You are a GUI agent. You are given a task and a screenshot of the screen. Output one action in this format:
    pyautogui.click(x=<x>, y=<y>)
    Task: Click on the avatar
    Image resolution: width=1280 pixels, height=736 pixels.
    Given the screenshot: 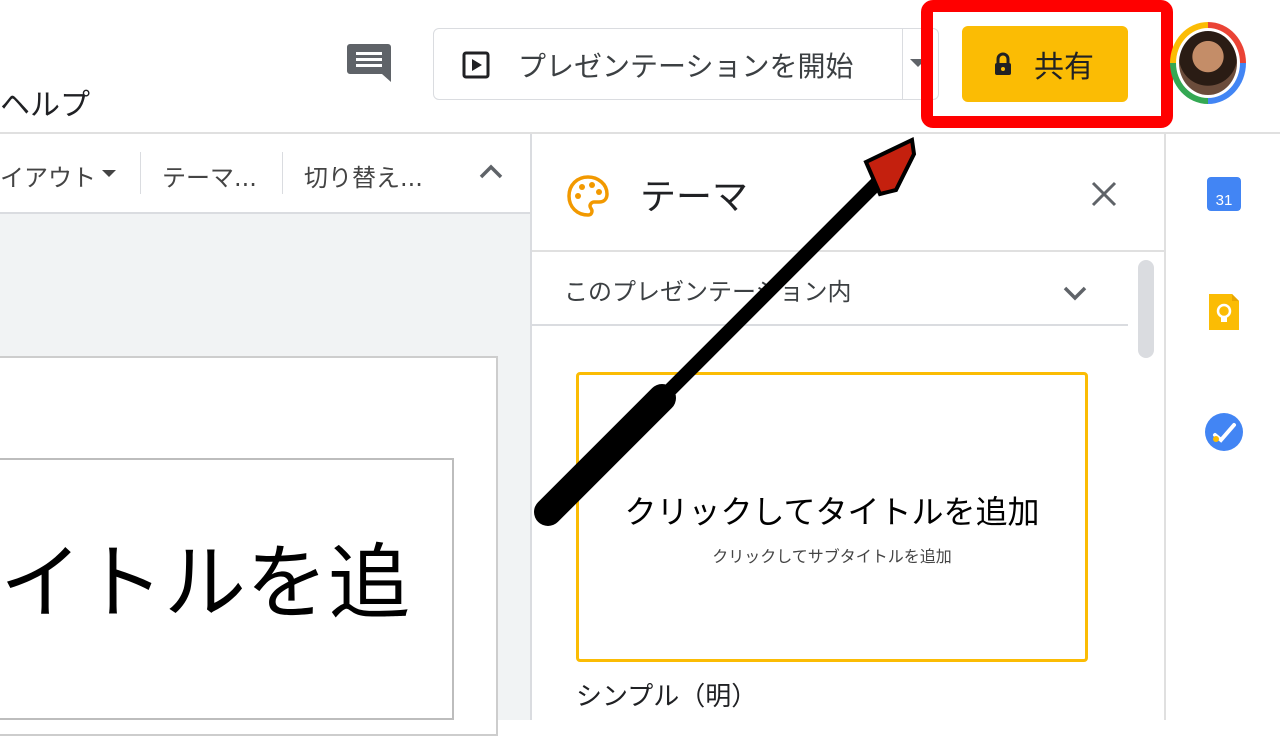 What is the action you would take?
    pyautogui.click(x=1208, y=63)
    